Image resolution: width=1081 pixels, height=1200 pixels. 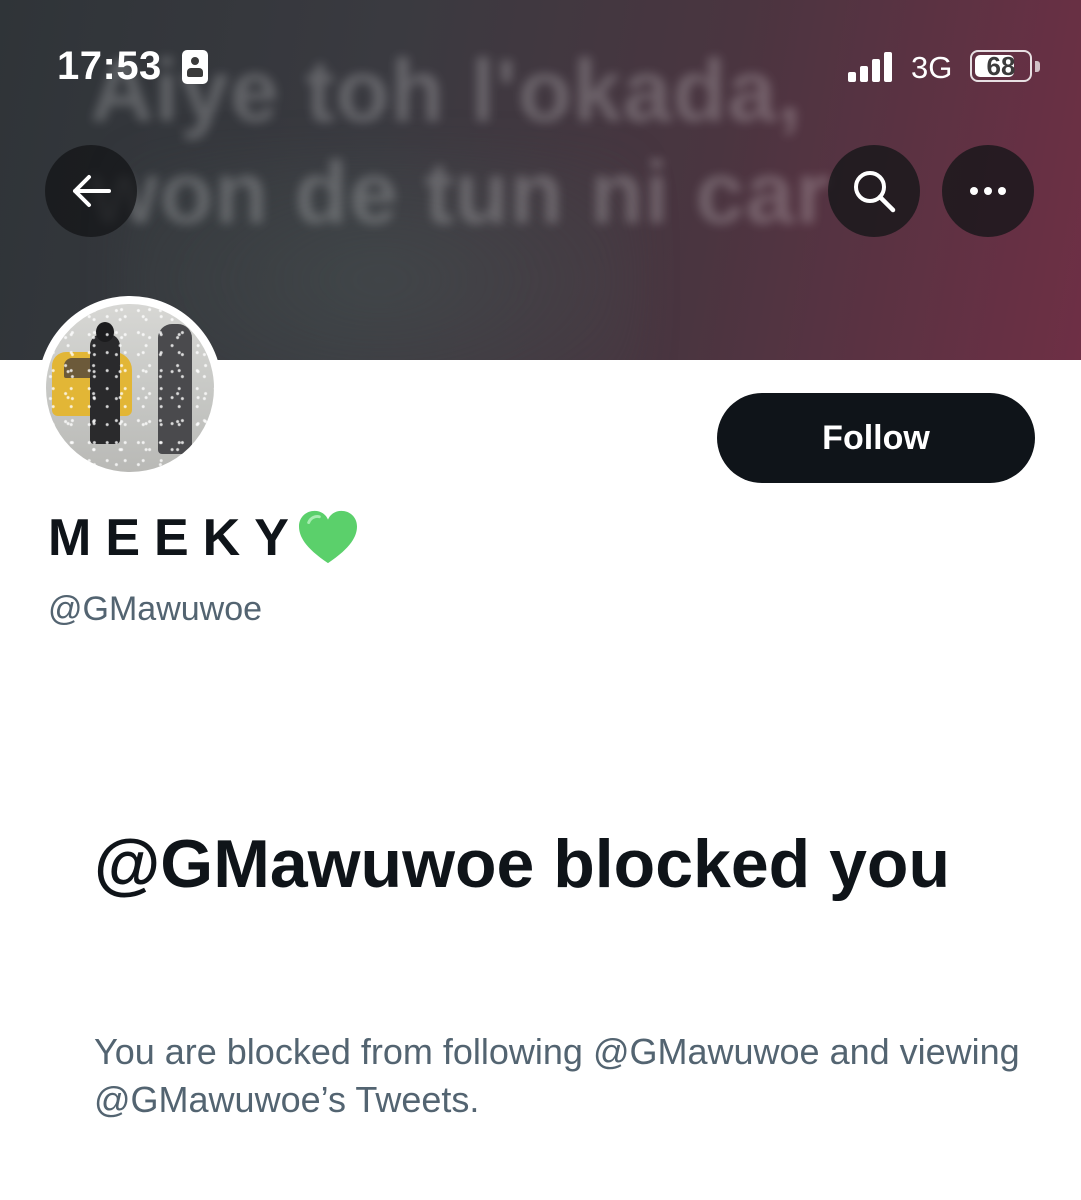 I want to click on orientation-lock-icon, so click(x=195, y=67).